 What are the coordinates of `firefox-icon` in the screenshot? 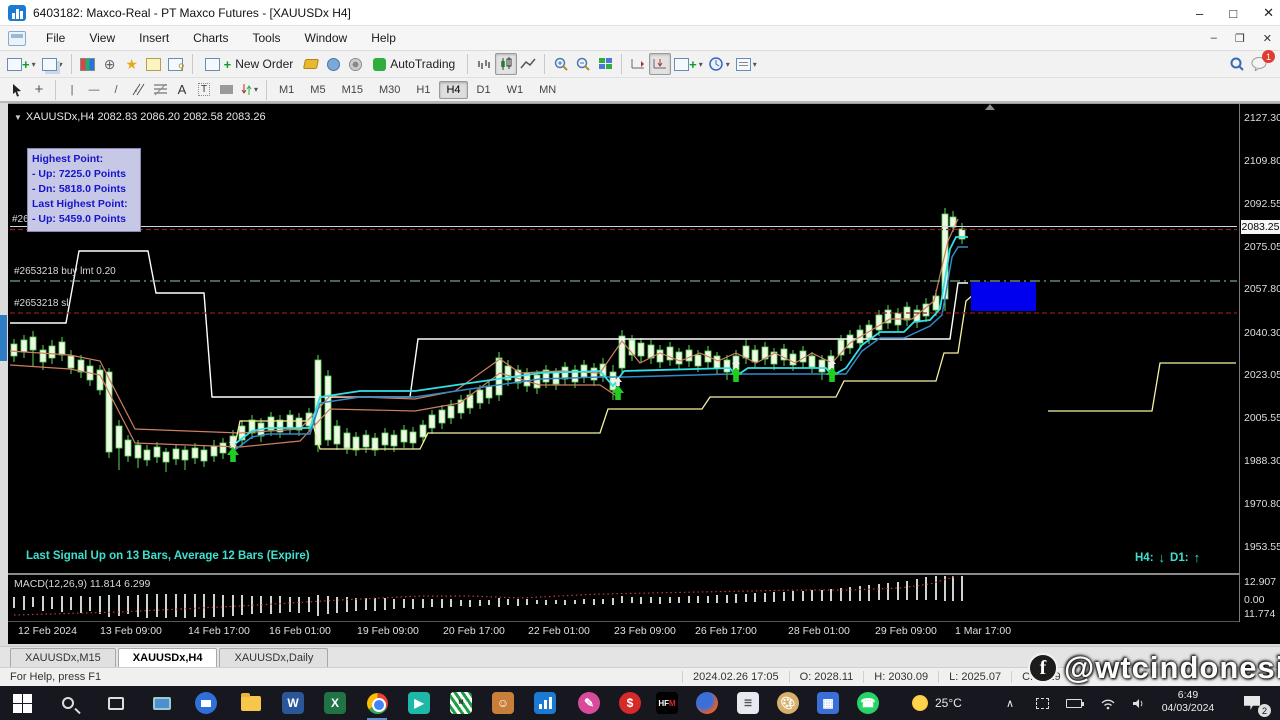 It's located at (707, 703).